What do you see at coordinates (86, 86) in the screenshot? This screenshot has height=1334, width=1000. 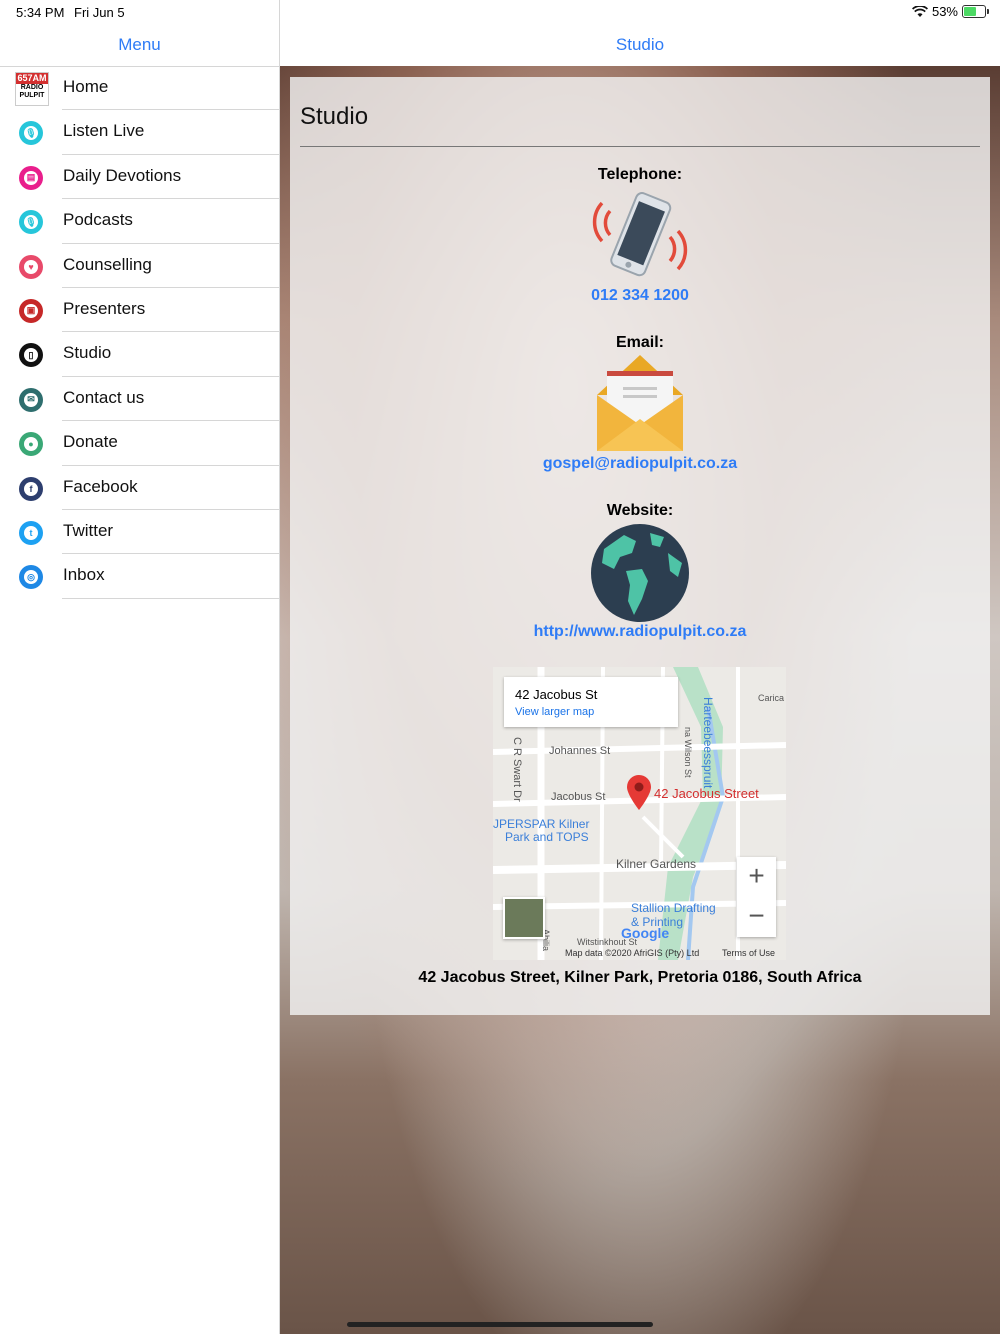 I see `sidebar-item-label: Home` at bounding box center [86, 86].